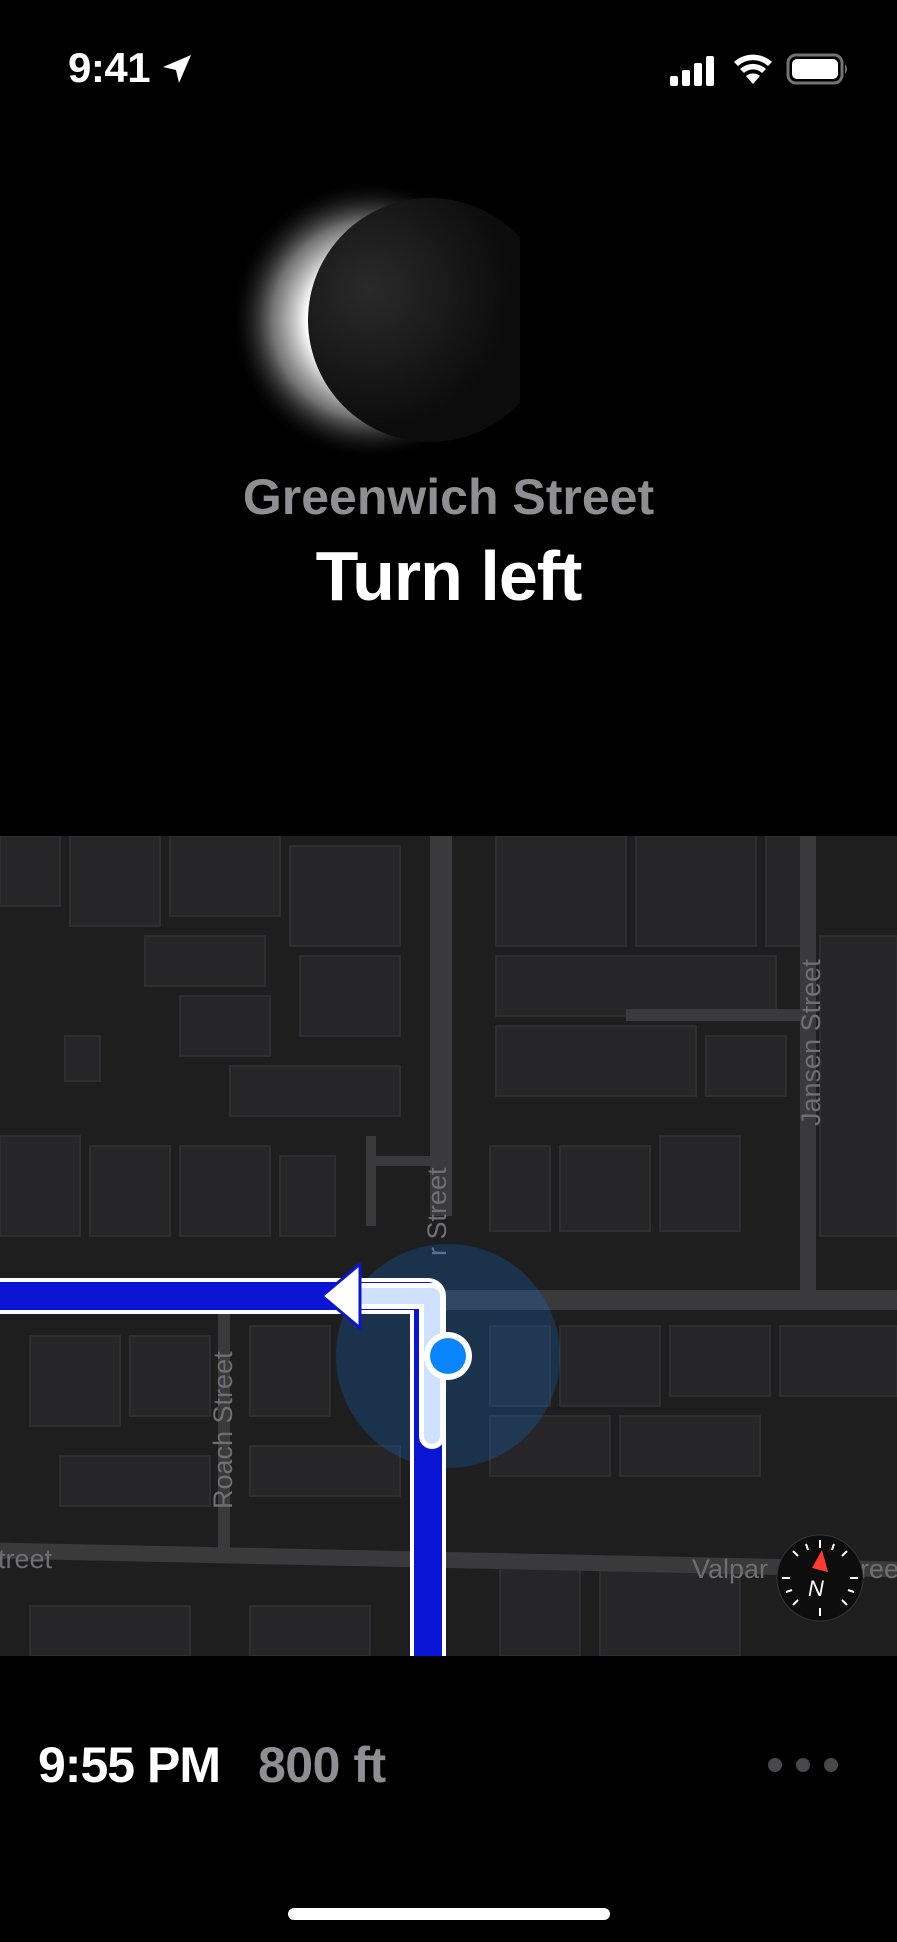  What do you see at coordinates (129, 1765) in the screenshot?
I see `arrival-time: 9:55 PM` at bounding box center [129, 1765].